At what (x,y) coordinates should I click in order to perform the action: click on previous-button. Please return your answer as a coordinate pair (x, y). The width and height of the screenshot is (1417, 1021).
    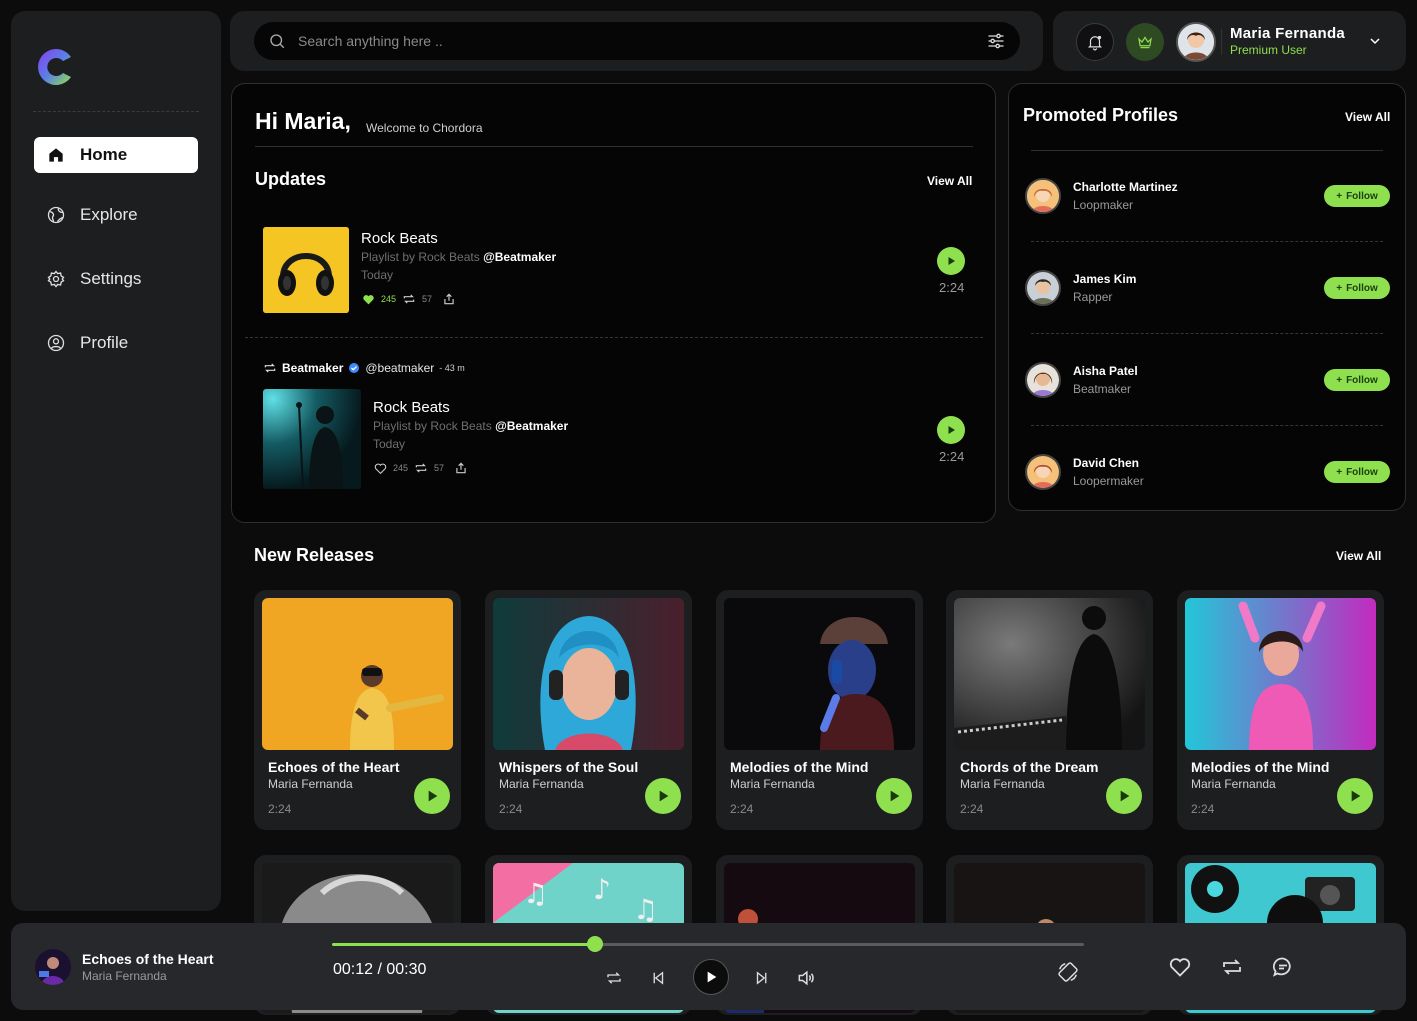
    Looking at the image, I should click on (658, 978).